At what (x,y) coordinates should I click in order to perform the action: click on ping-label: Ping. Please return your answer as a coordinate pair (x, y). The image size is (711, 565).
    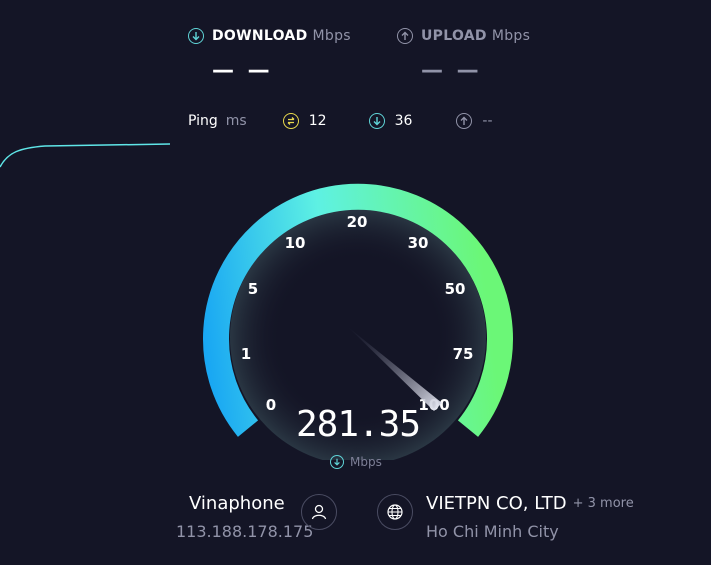
    Looking at the image, I should click on (203, 121).